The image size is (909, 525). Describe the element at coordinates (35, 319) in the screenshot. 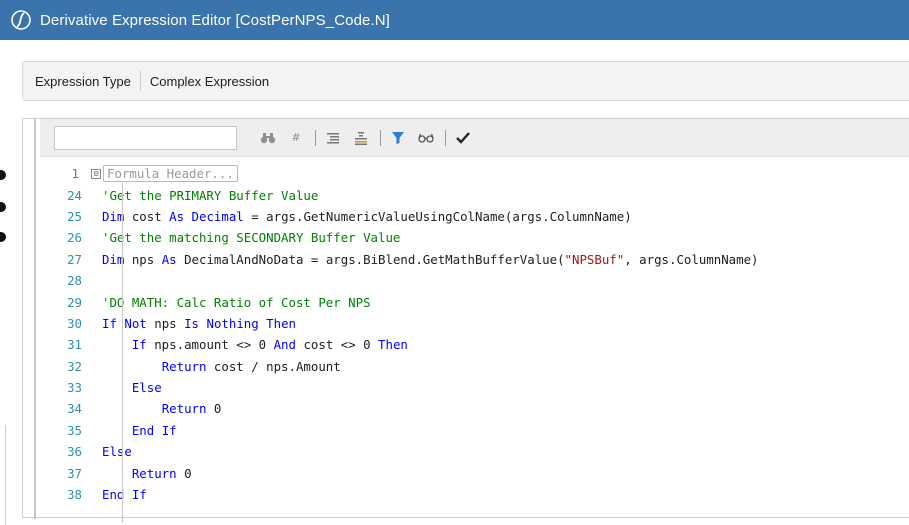

I see `editor-left-border` at that location.